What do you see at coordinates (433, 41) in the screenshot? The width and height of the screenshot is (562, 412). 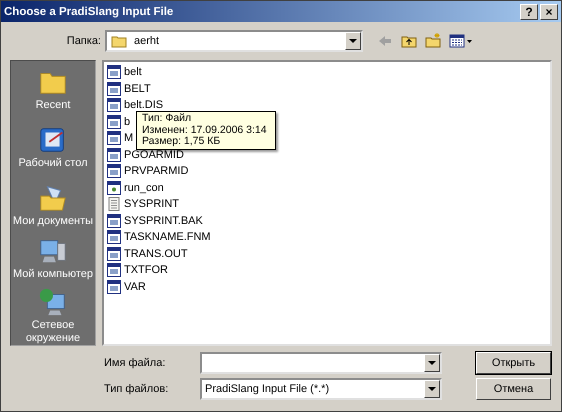 I see `new-folder-icon` at bounding box center [433, 41].